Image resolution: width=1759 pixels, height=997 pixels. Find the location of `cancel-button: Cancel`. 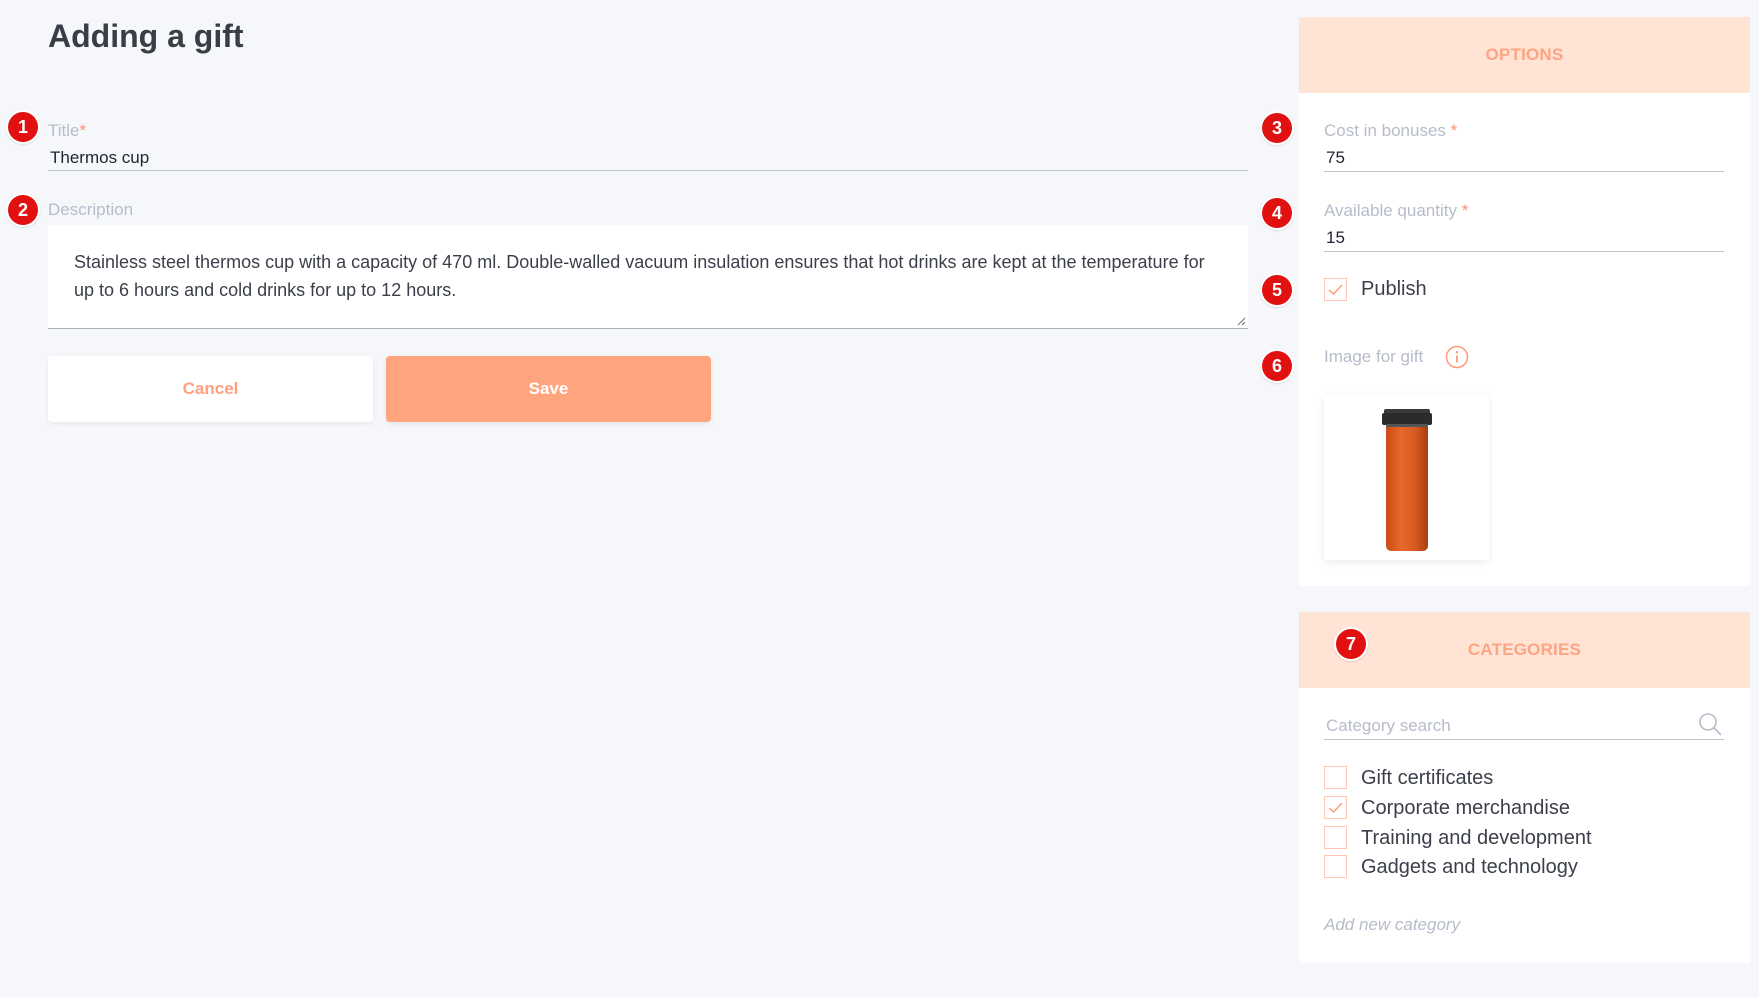

cancel-button: Cancel is located at coordinates (210, 389).